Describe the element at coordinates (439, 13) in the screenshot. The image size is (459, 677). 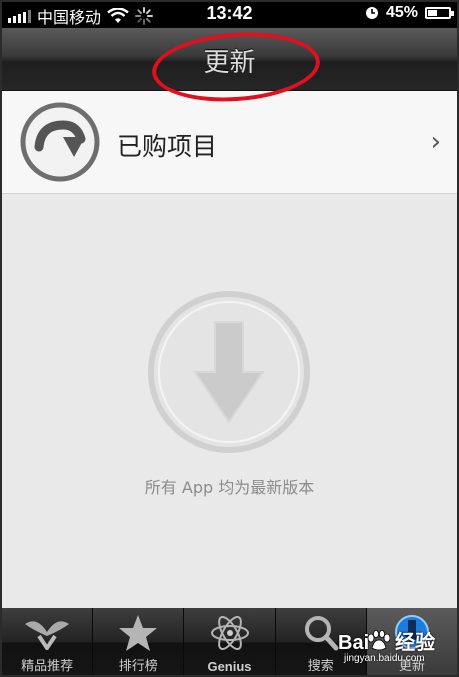
I see `battery-icon` at that location.